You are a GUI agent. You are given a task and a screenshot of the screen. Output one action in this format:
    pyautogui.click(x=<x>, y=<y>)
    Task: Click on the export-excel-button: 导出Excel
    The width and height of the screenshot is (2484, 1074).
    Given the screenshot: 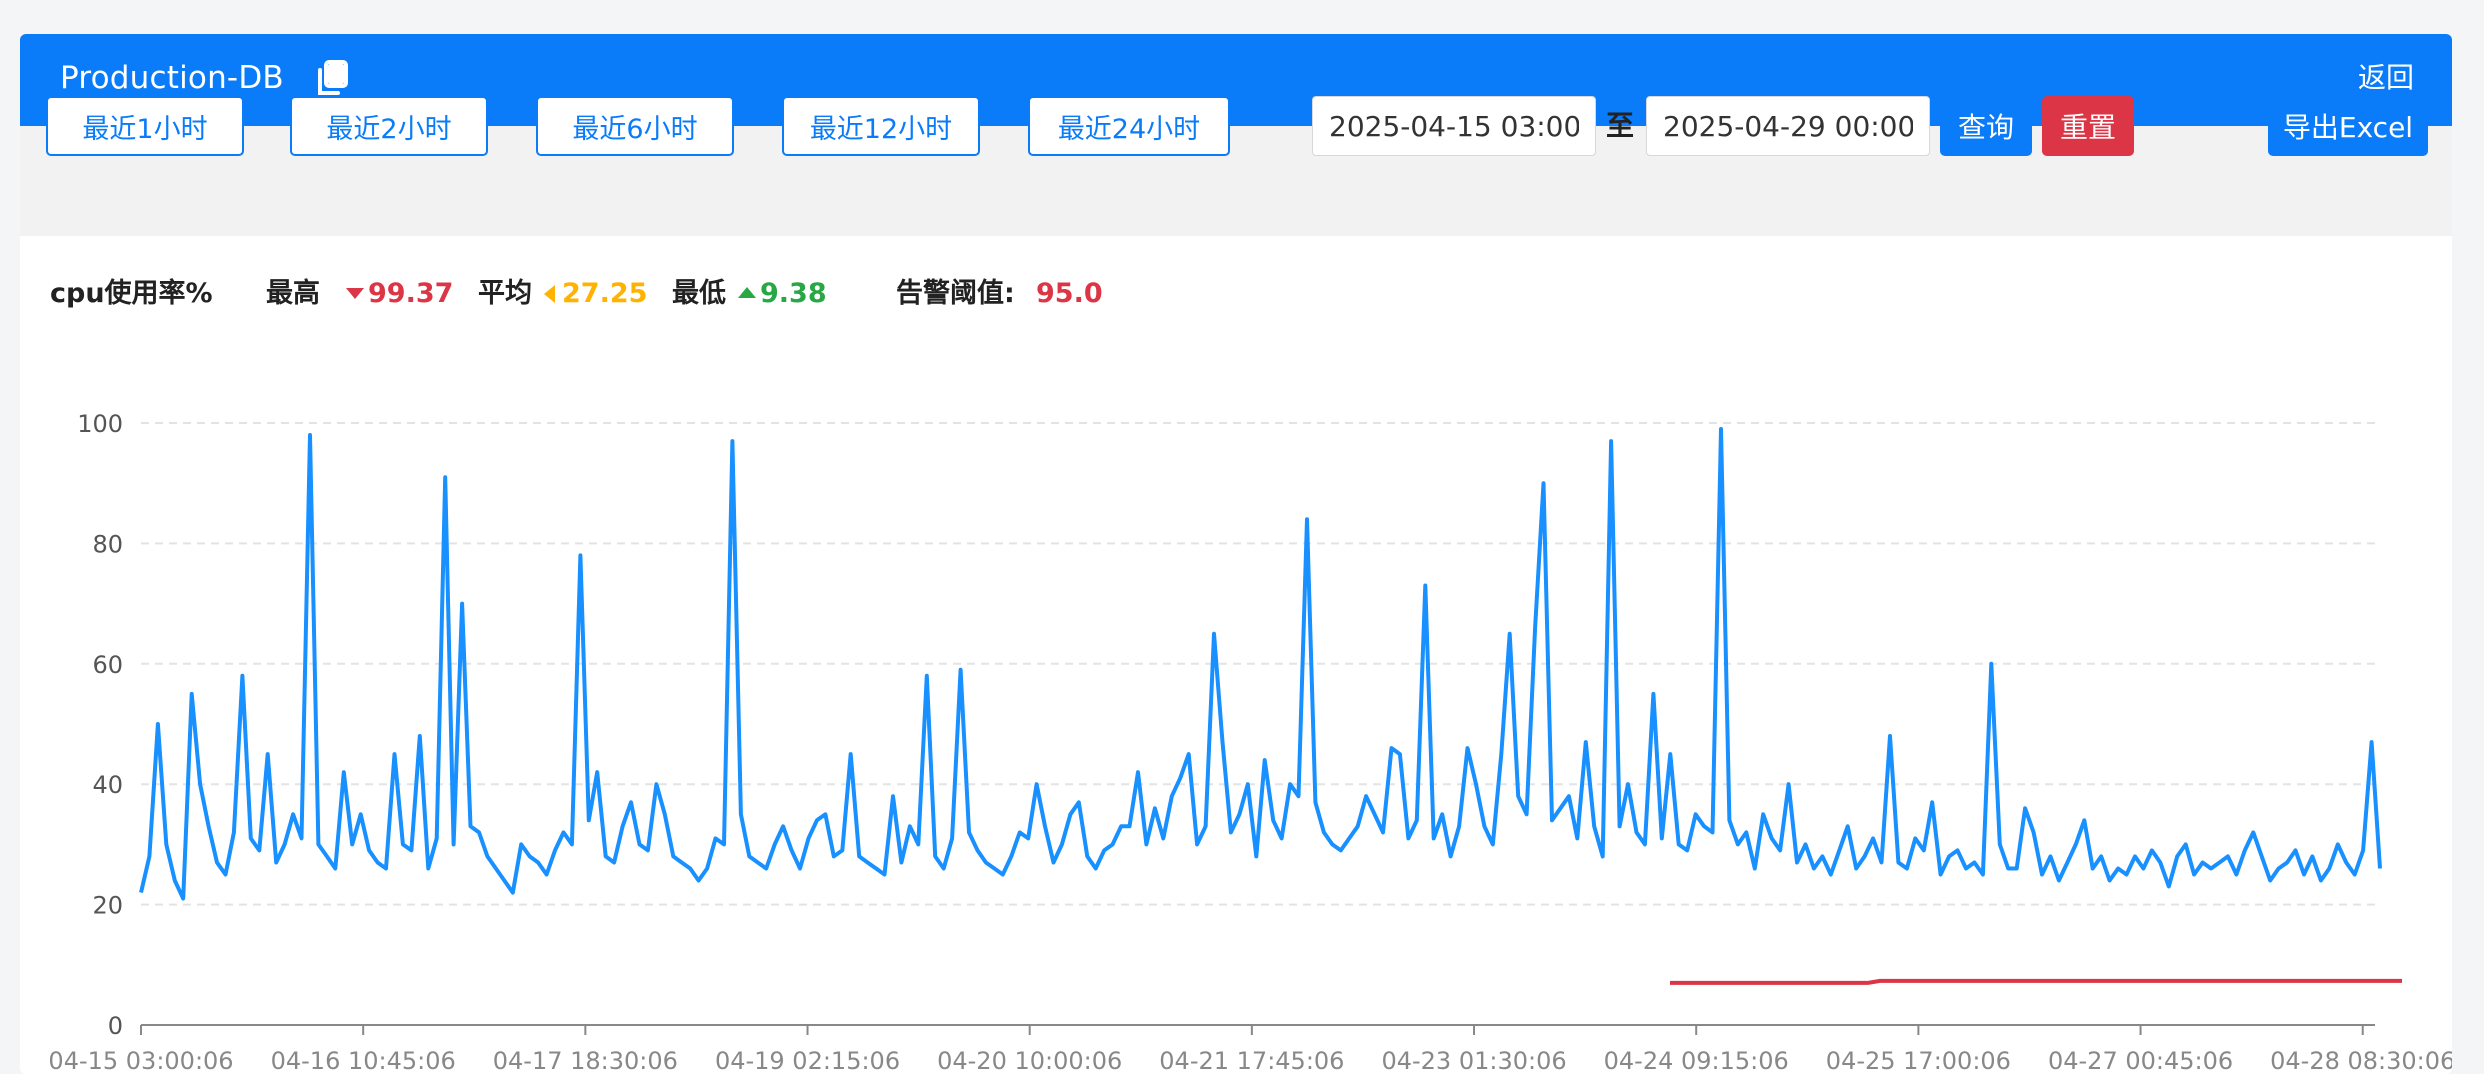 What is the action you would take?
    pyautogui.click(x=2348, y=126)
    